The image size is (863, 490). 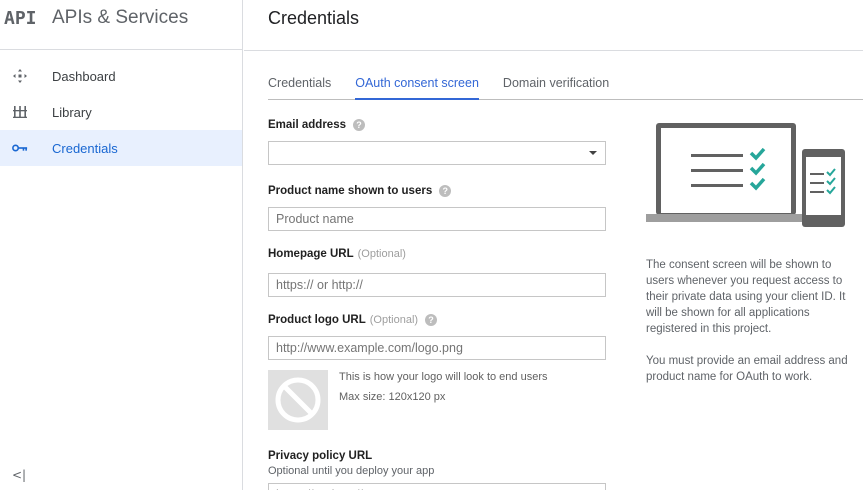 I want to click on tab-credentials: Credentials, so click(x=299, y=83).